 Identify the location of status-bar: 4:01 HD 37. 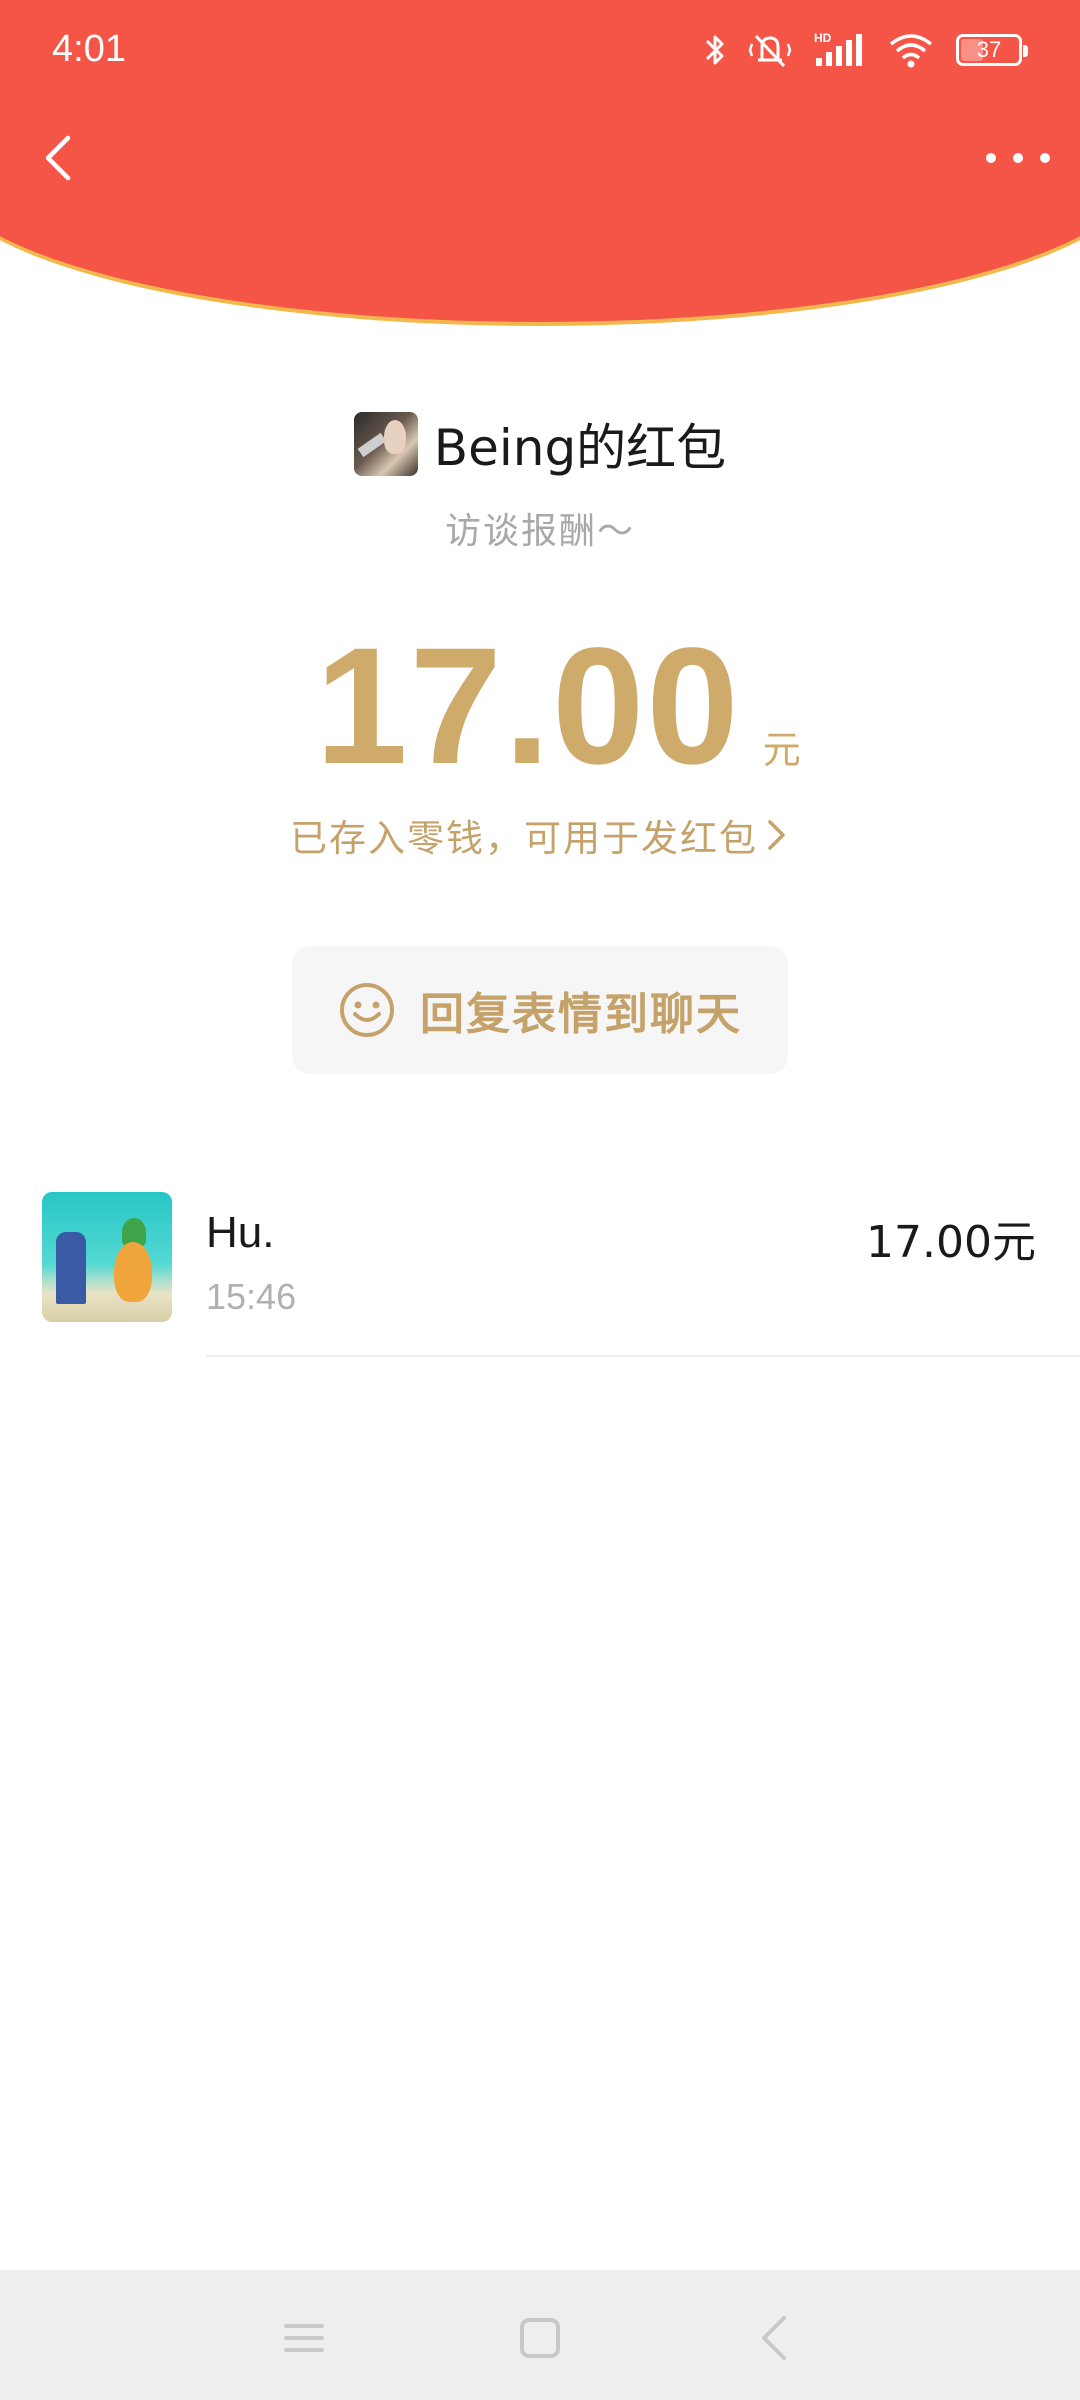
(540, 50).